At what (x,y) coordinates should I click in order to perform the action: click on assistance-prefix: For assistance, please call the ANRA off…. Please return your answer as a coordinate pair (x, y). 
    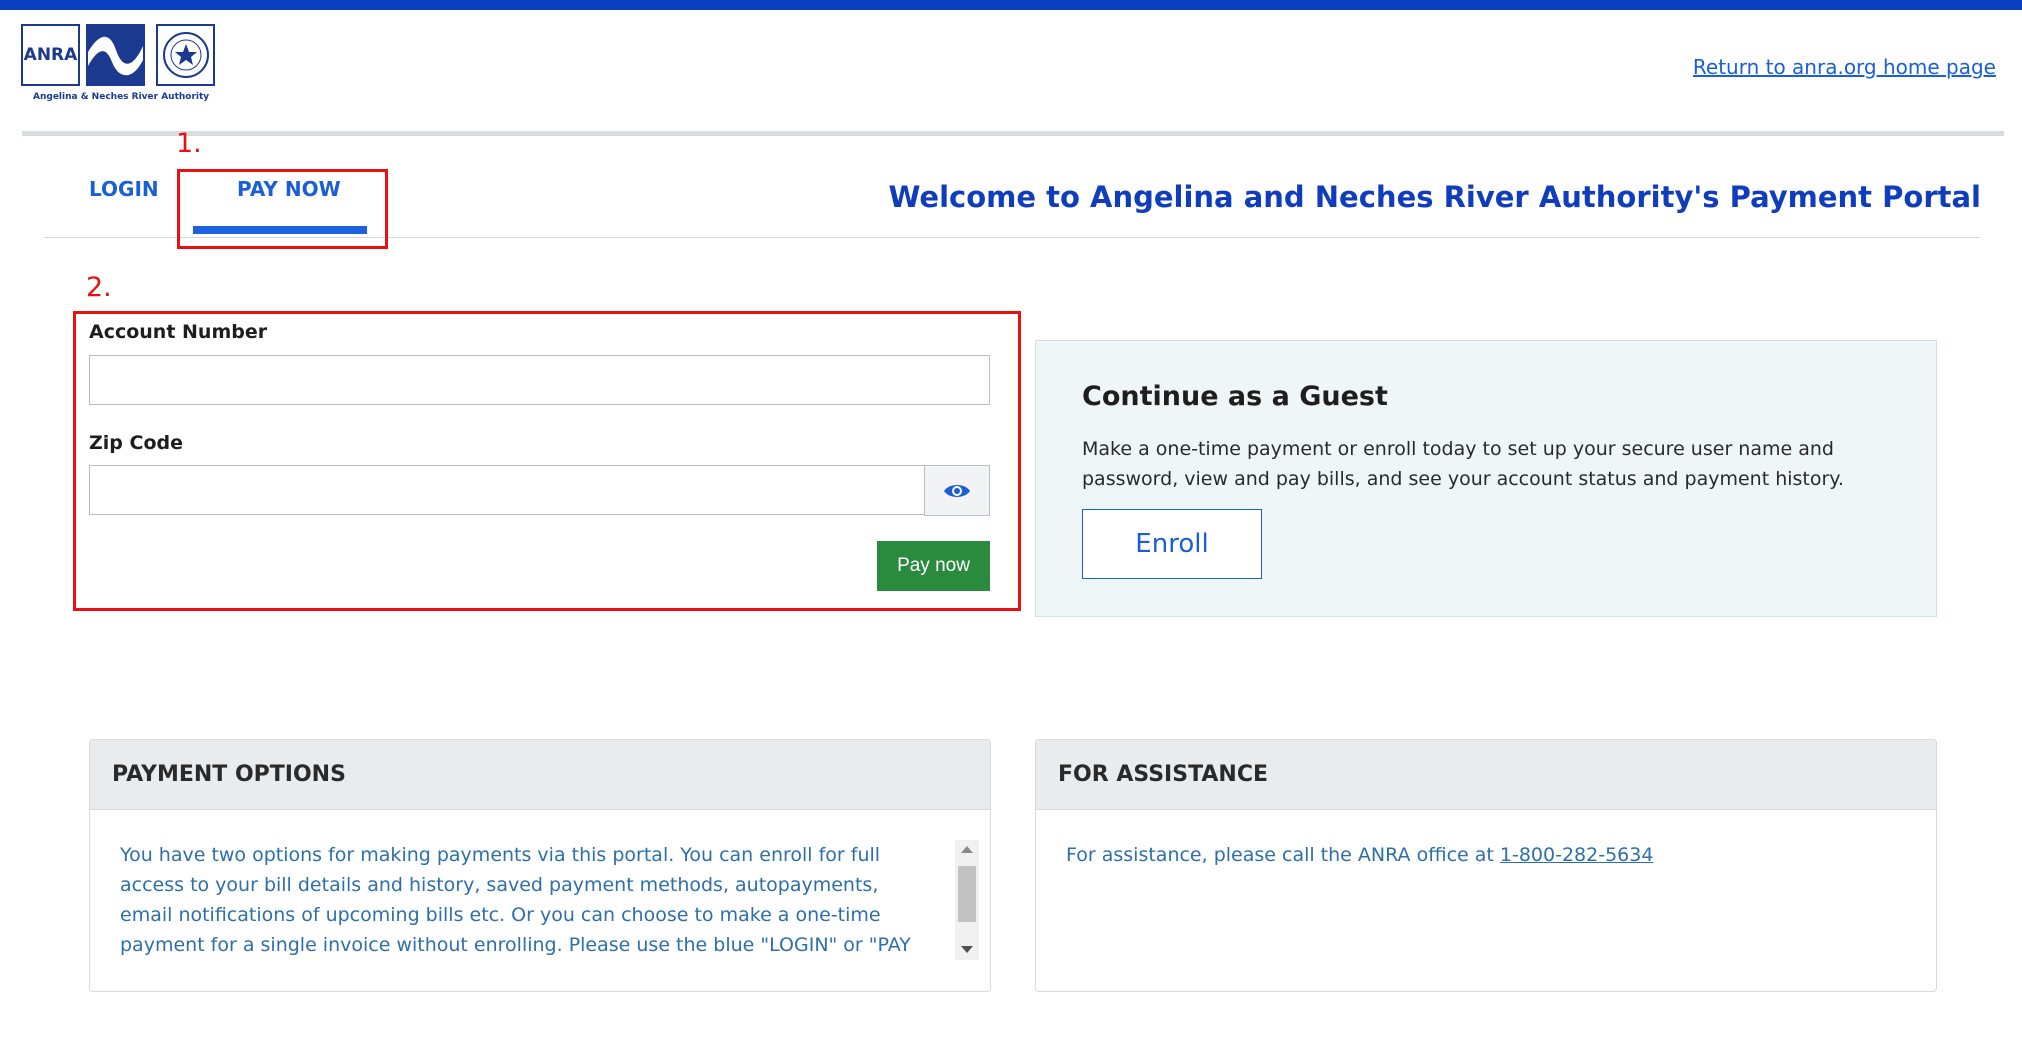
    Looking at the image, I should click on (1283, 855).